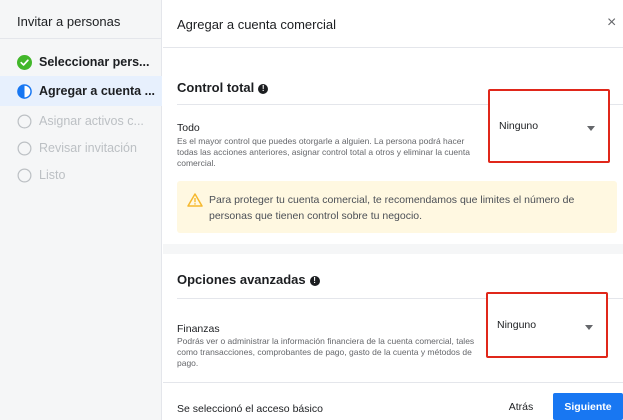  Describe the element at coordinates (81, 175) in the screenshot. I see `step-done: Listo` at that location.